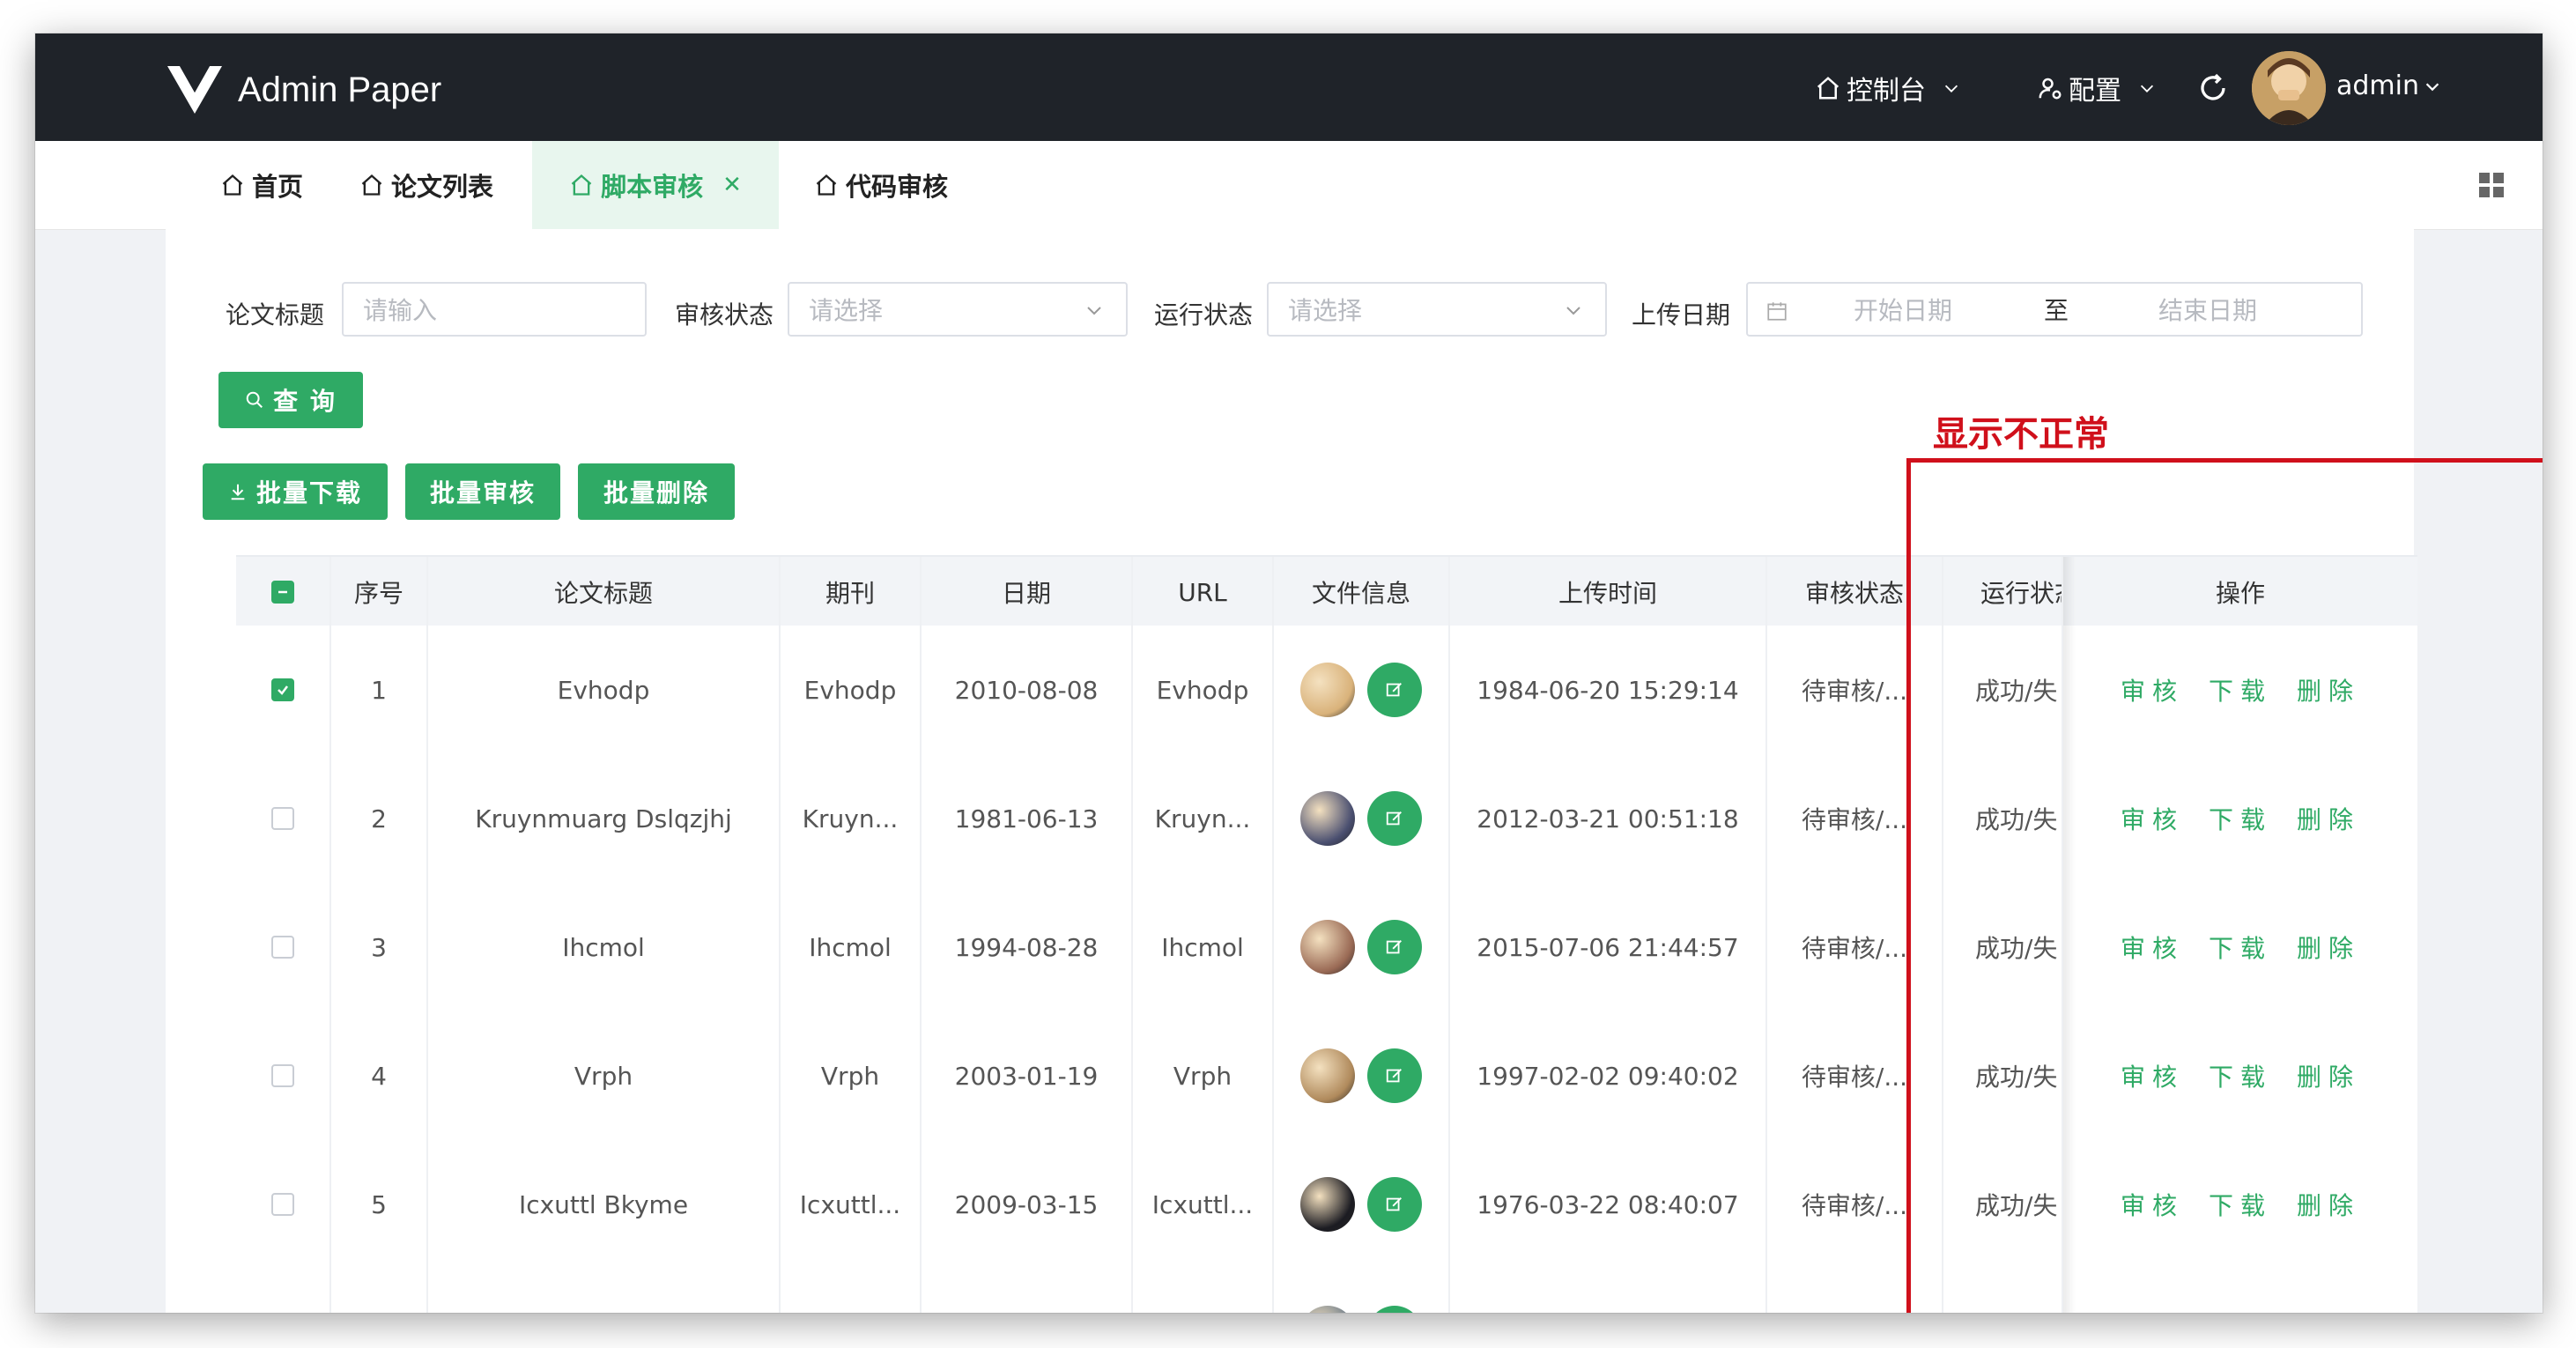 Image resolution: width=2576 pixels, height=1348 pixels. Describe the element at coordinates (275, 315) in the screenshot. I see `filter-title-label: 论文标题` at that location.